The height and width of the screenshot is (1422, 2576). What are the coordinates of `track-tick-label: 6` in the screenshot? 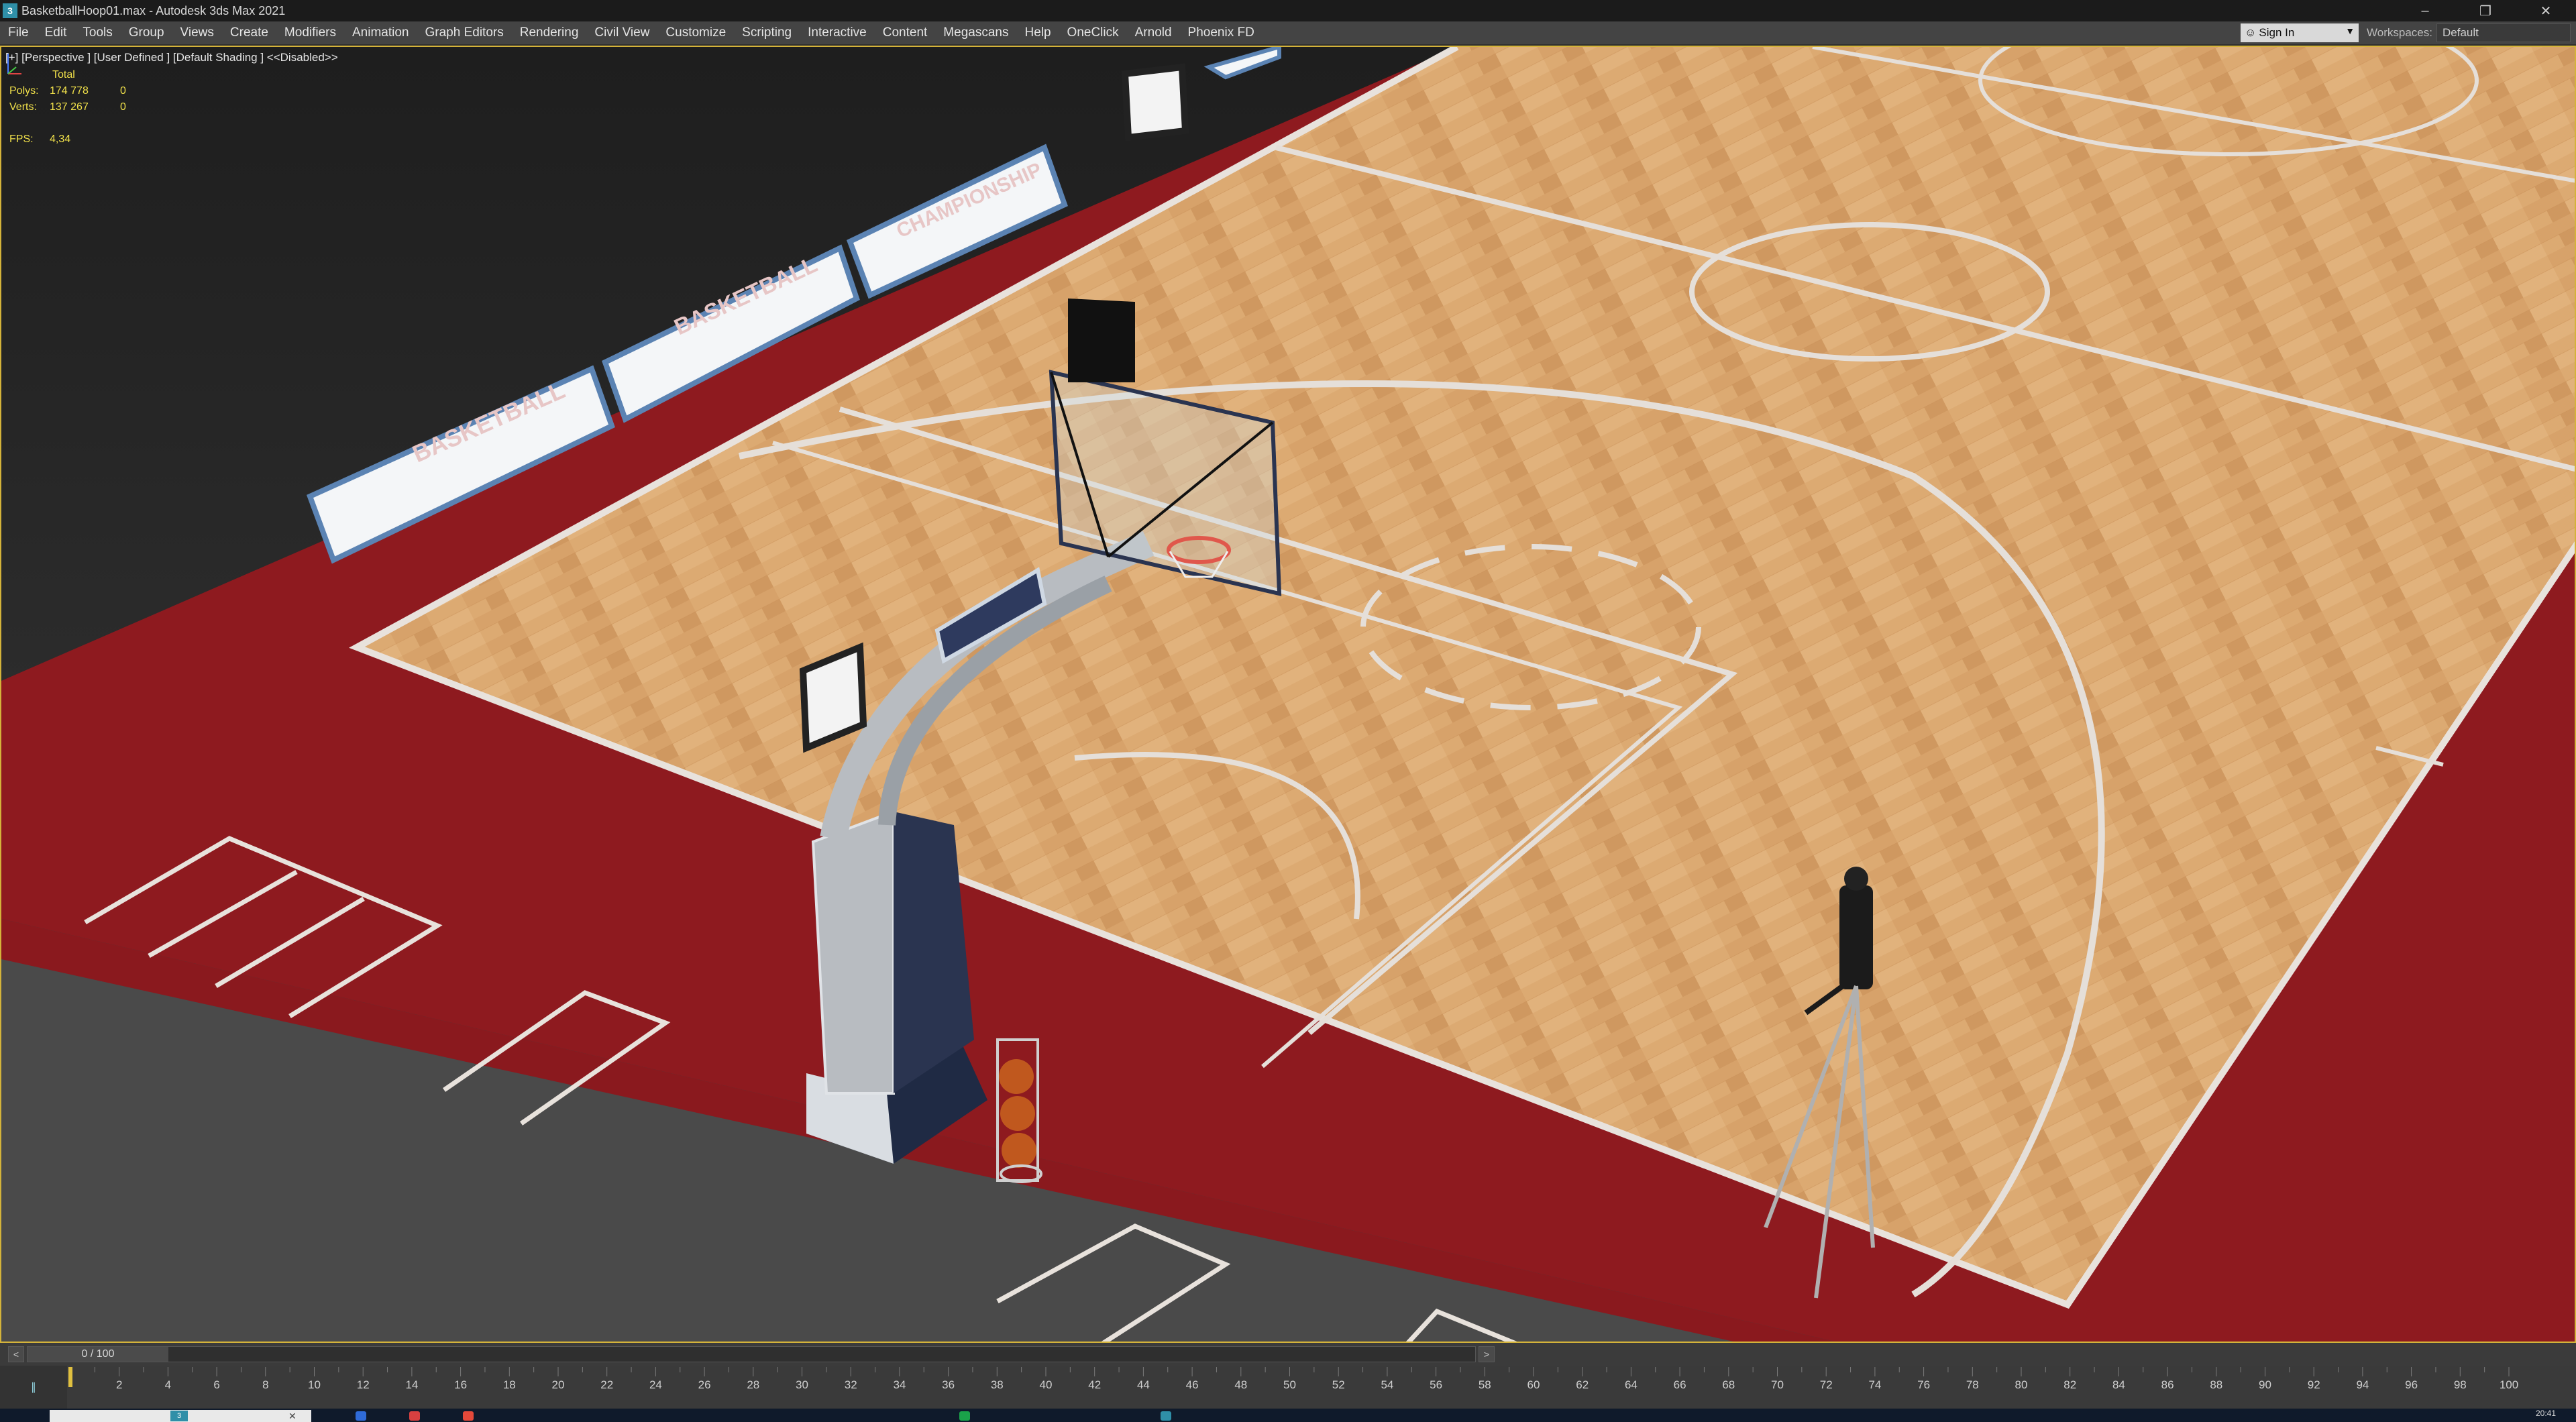 It's located at (216, 1385).